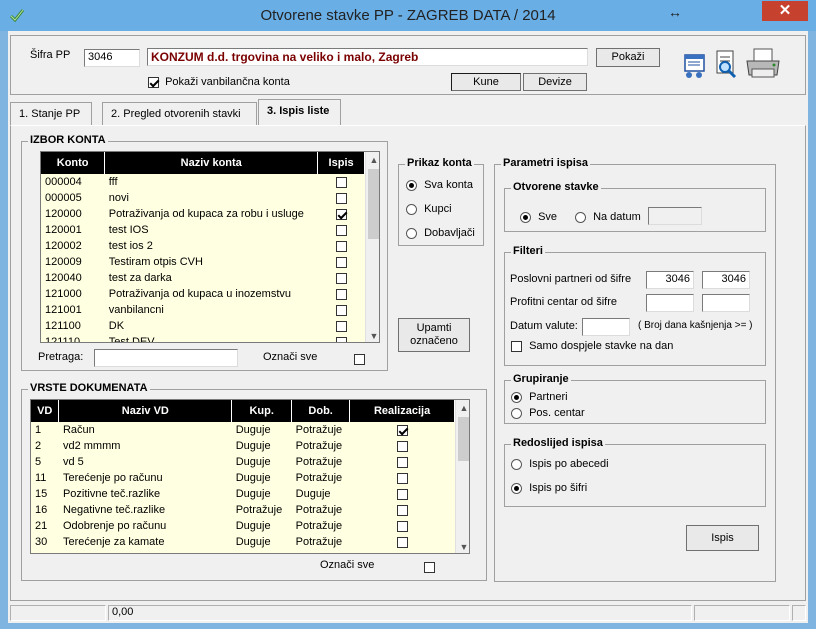  Describe the element at coordinates (608, 217) in the screenshot. I see `radio-na-datum: Na datum` at that location.